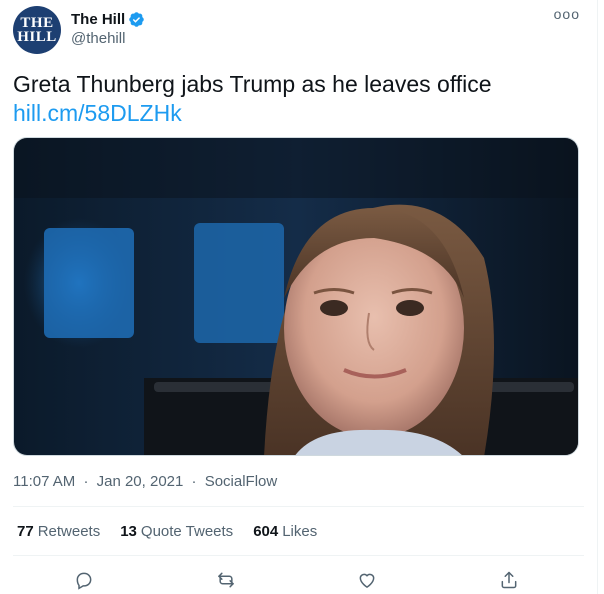 The height and width of the screenshot is (594, 604). Describe the element at coordinates (509, 580) in the screenshot. I see `share-icon` at that location.